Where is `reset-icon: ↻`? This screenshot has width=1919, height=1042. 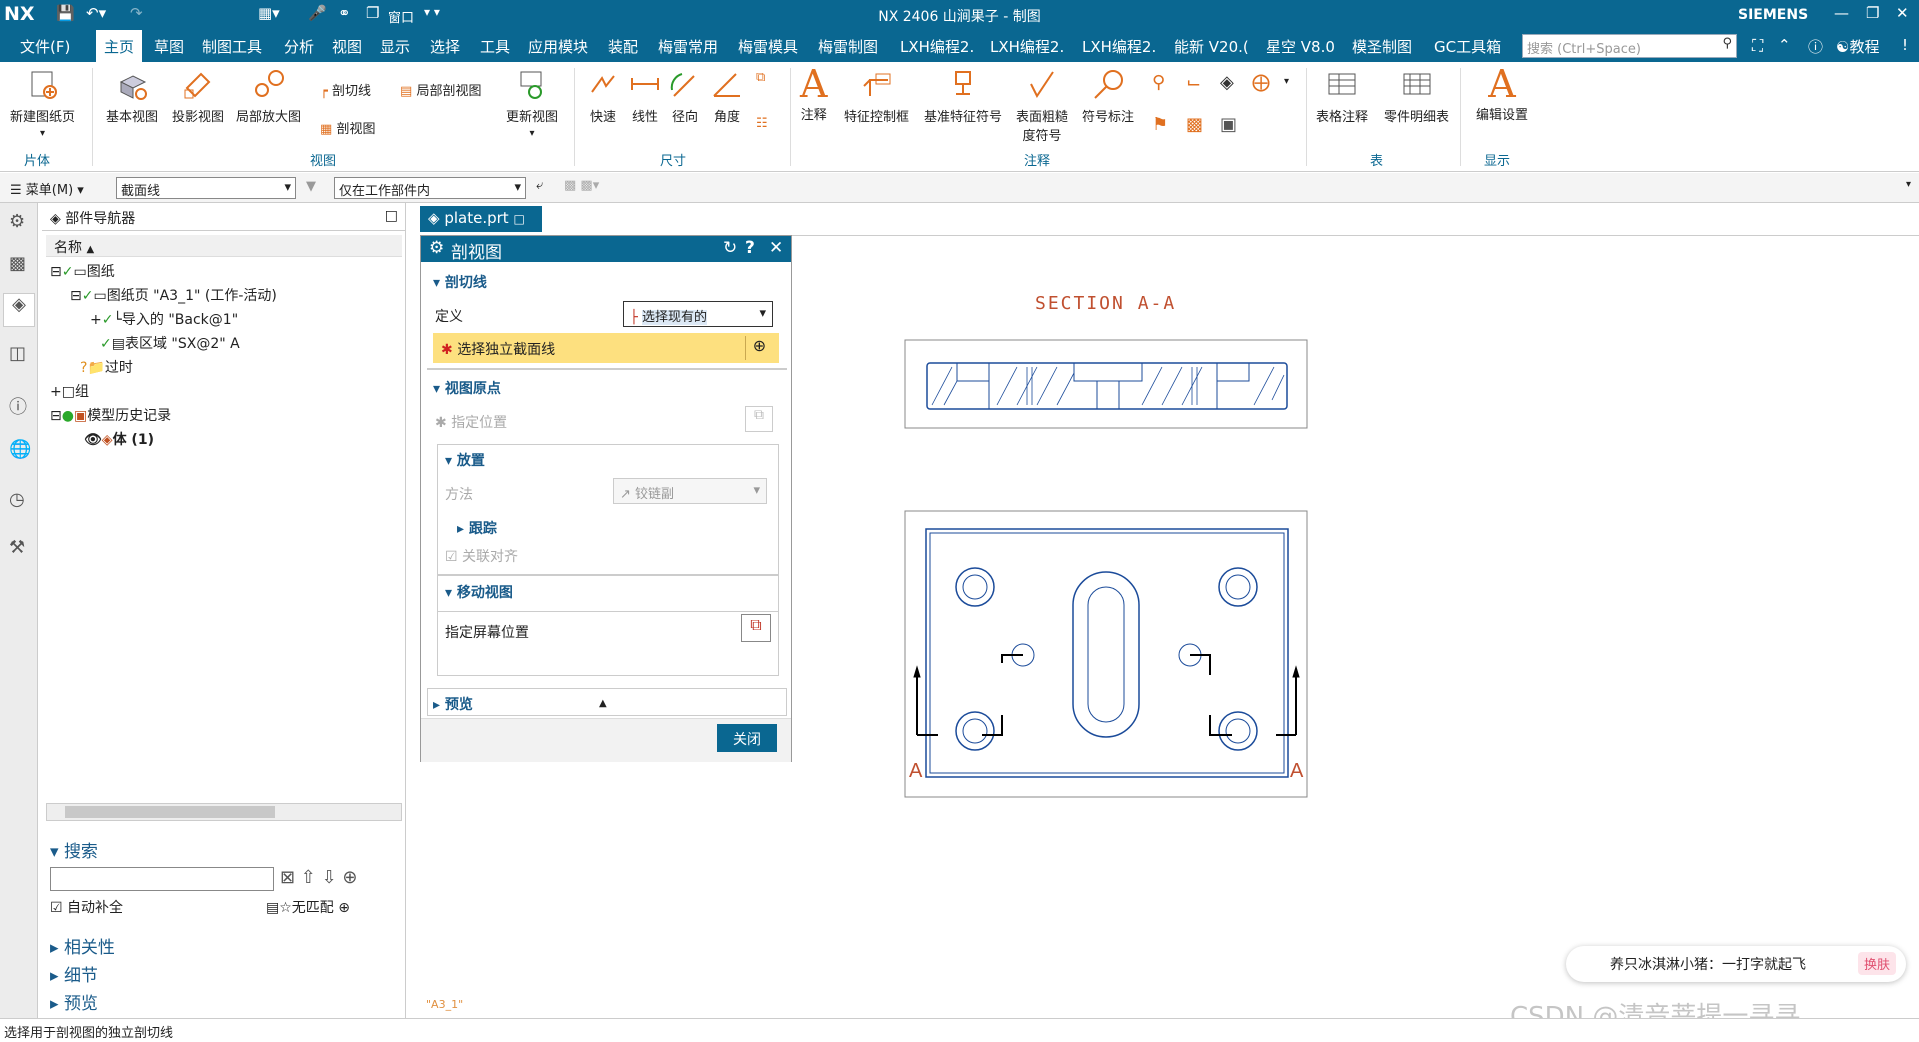 reset-icon: ↻ is located at coordinates (730, 248).